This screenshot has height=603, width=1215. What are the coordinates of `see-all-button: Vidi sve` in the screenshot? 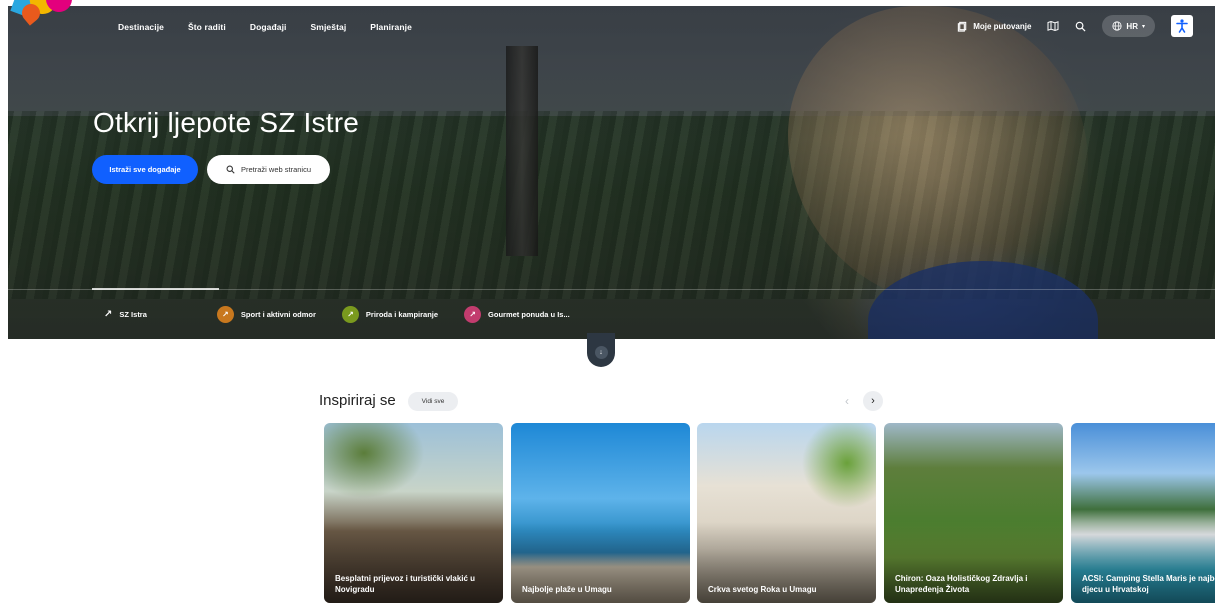 It's located at (433, 401).